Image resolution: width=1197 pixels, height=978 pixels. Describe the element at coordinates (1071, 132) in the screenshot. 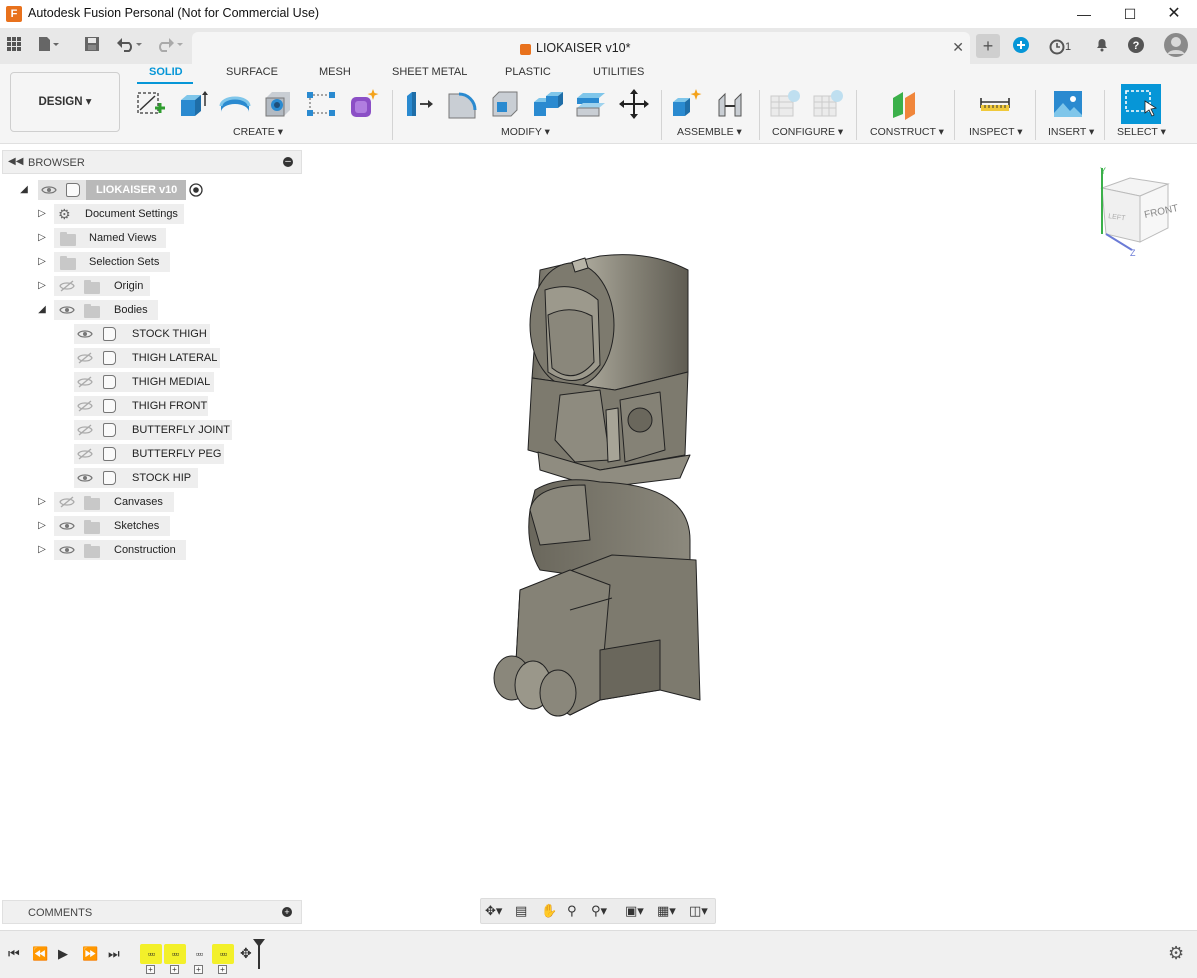

I see `insert-group-label: INSERT ▾` at that location.